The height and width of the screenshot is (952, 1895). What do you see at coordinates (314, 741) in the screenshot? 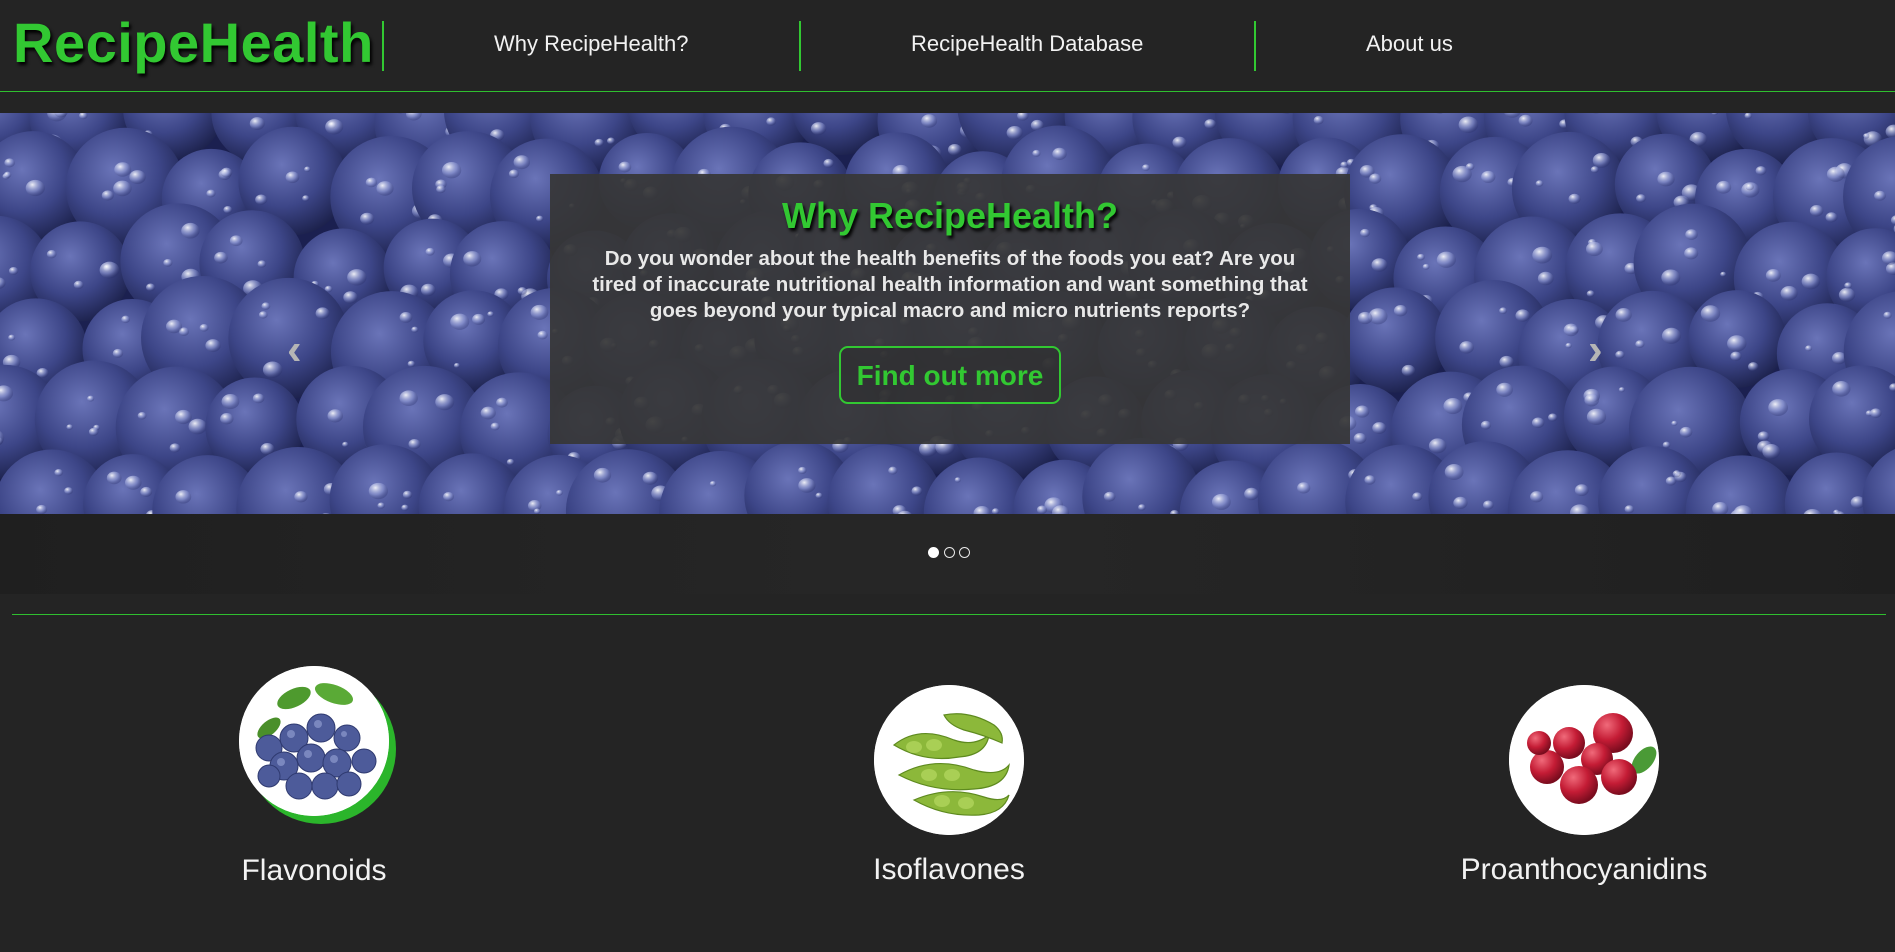
I see `blueberries-image` at bounding box center [314, 741].